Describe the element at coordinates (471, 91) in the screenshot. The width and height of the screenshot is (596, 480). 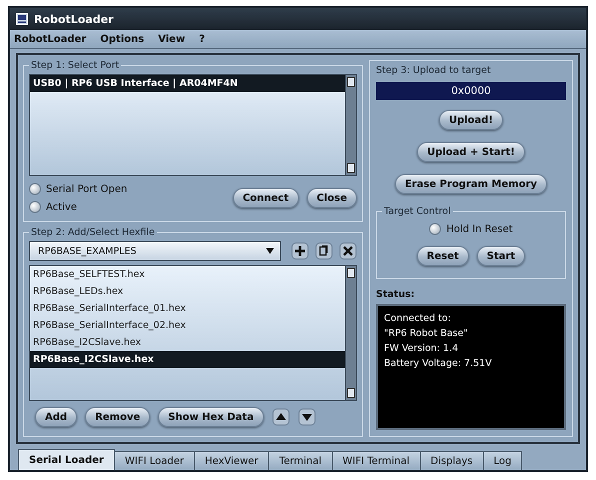
I see `address-display: 0x0000` at that location.